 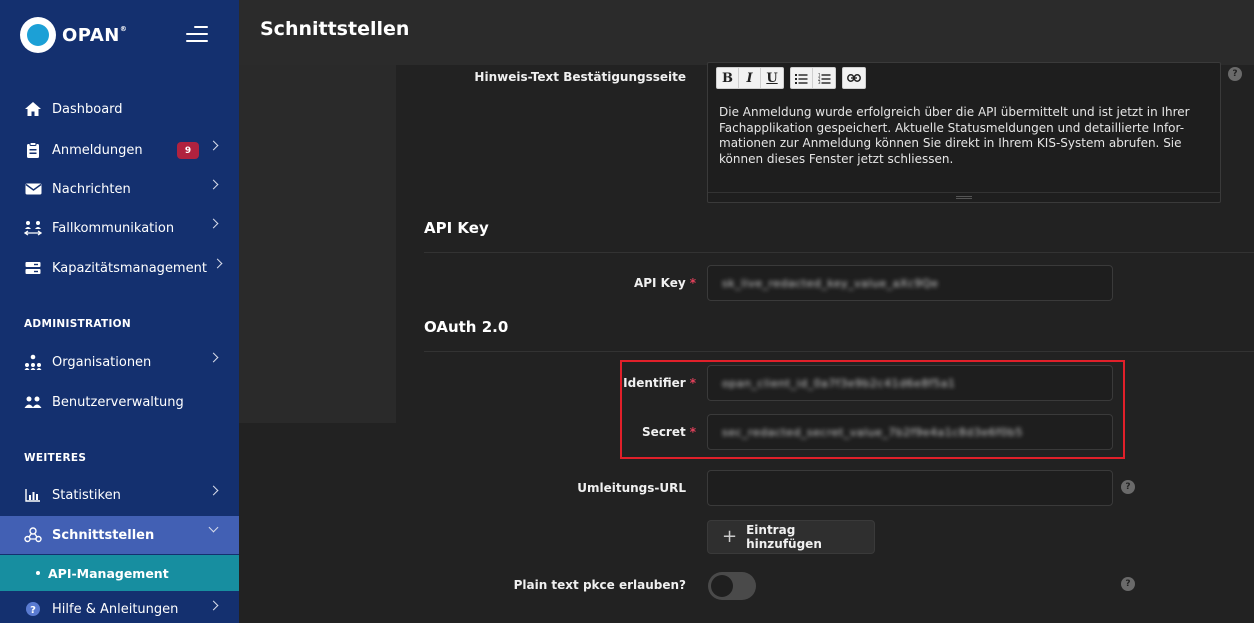 I want to click on confirmation-text-label: Hinweis-Text Bestätigungsseite, so click(x=580, y=77).